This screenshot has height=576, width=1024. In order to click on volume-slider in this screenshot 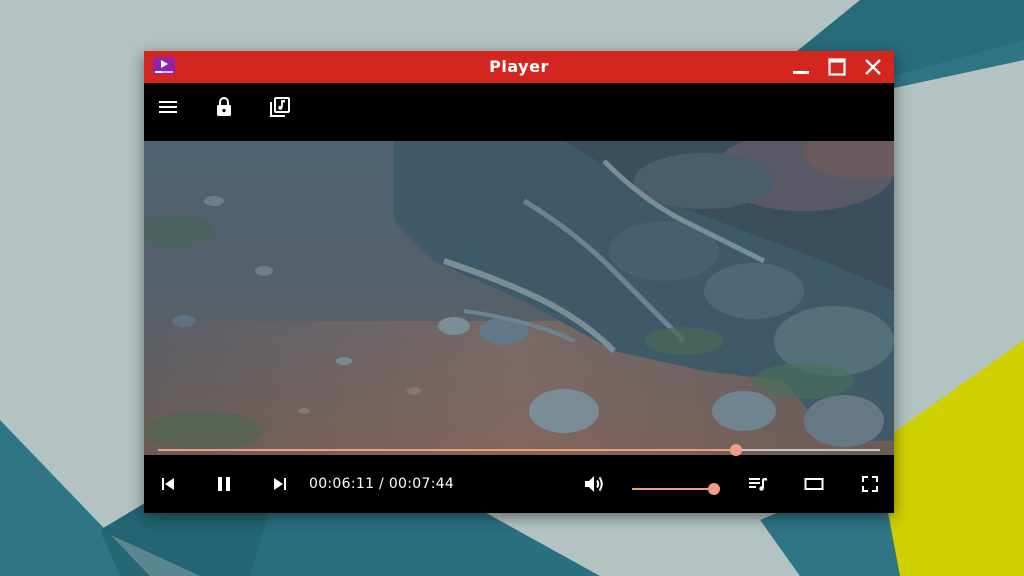, I will do `click(676, 489)`.